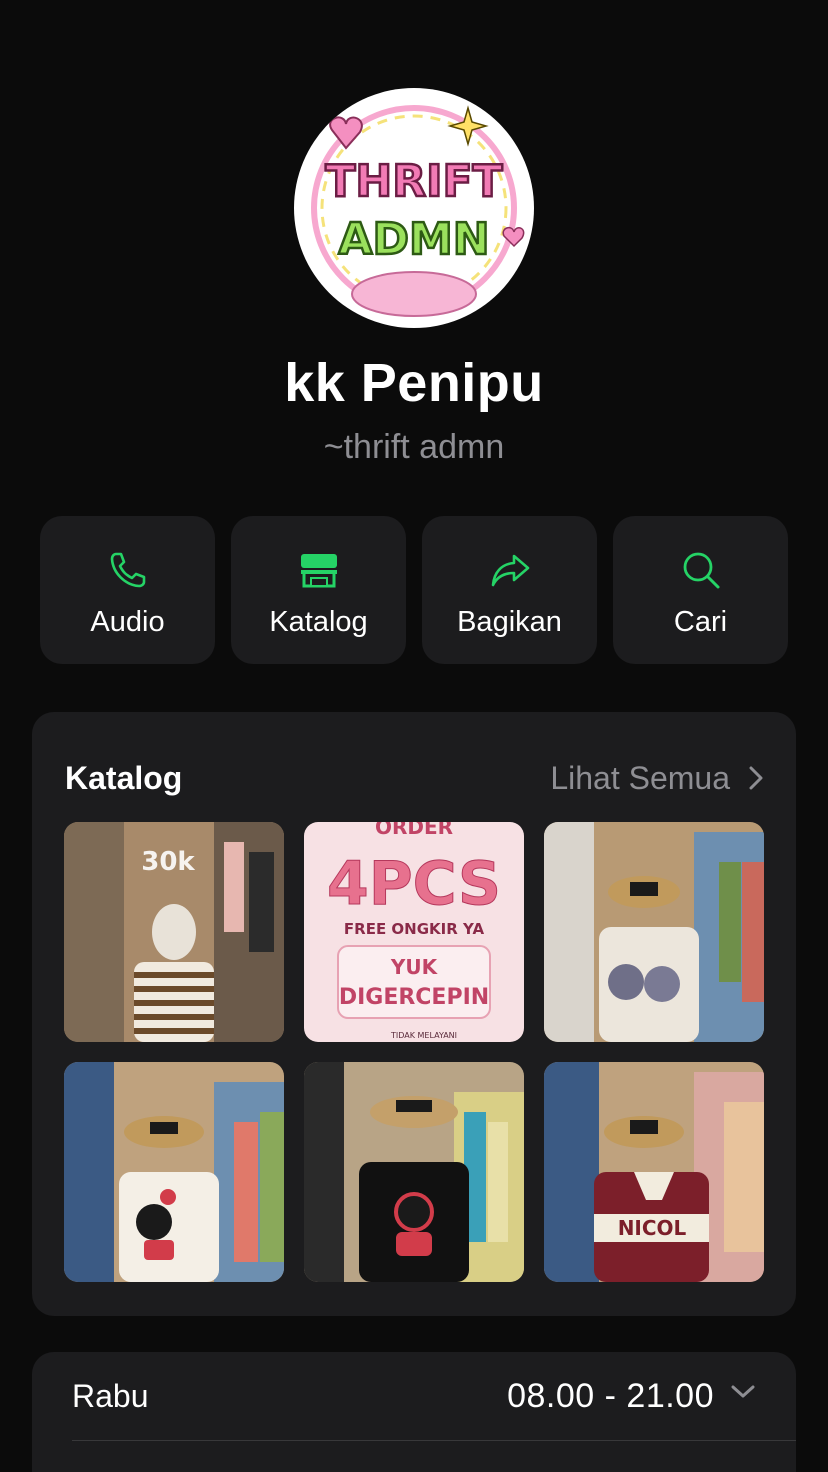 The width and height of the screenshot is (828, 1472). I want to click on promo-line-2: 4PCS, so click(414, 884).